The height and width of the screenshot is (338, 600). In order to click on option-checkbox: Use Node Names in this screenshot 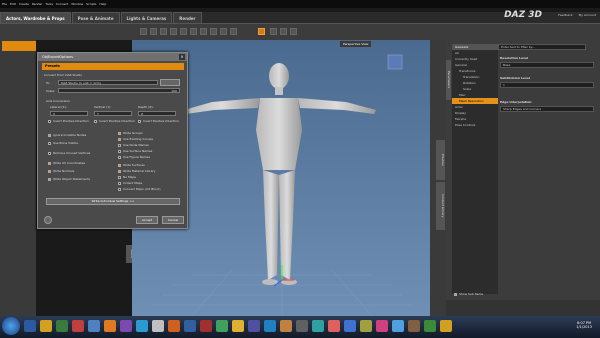, I will do `click(133, 145)`.